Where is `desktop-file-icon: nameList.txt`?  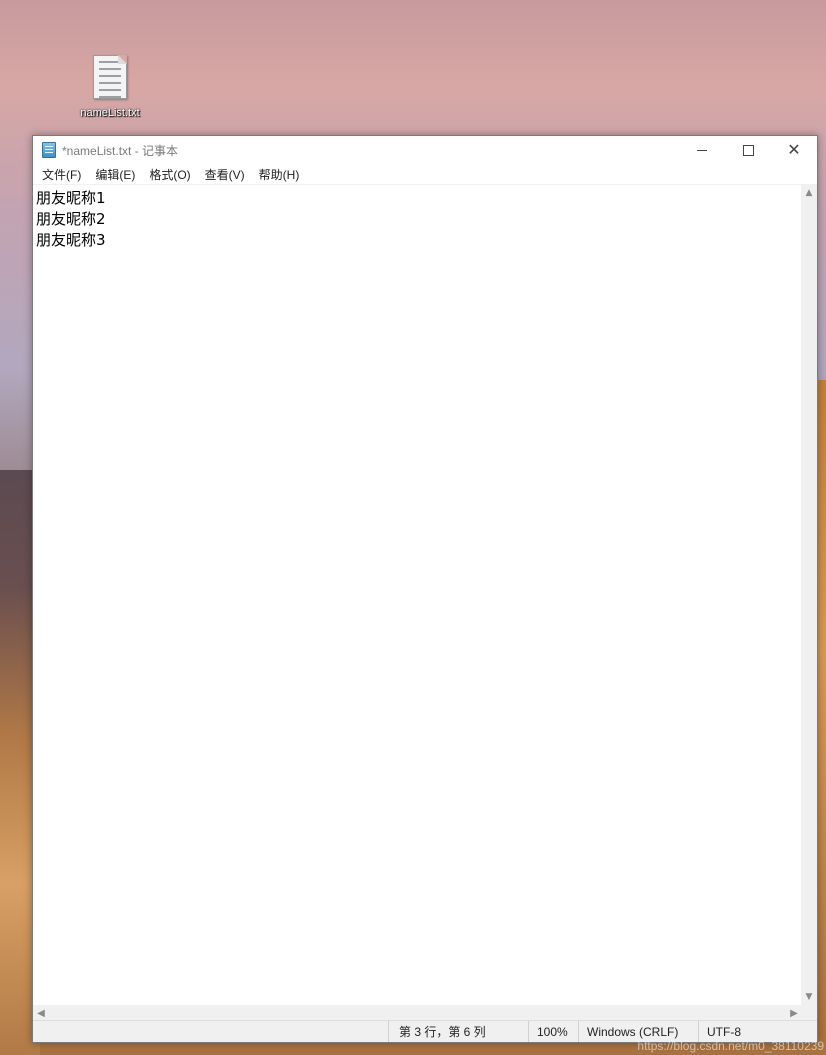 desktop-file-icon: nameList.txt is located at coordinates (110, 90).